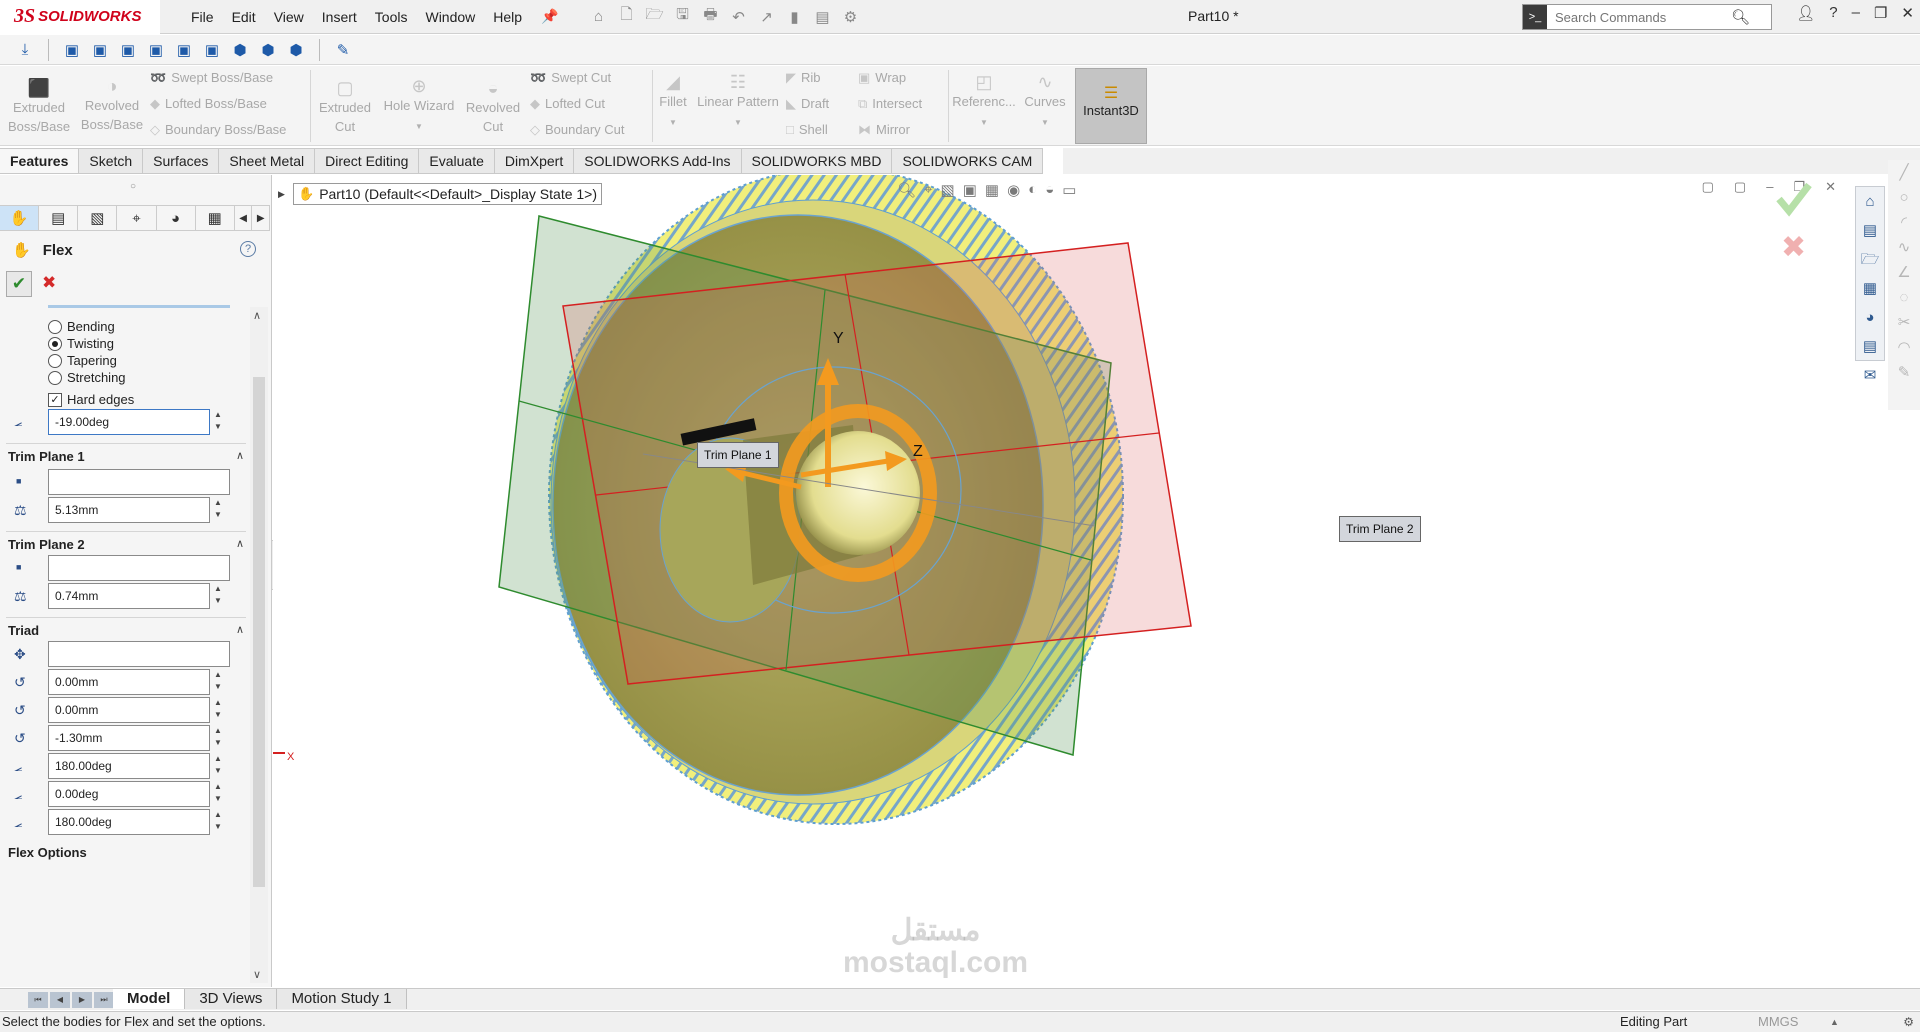 The image size is (1920, 1032). What do you see at coordinates (1045, 122) in the screenshot?
I see `curves-dropdown-caret: ▼` at bounding box center [1045, 122].